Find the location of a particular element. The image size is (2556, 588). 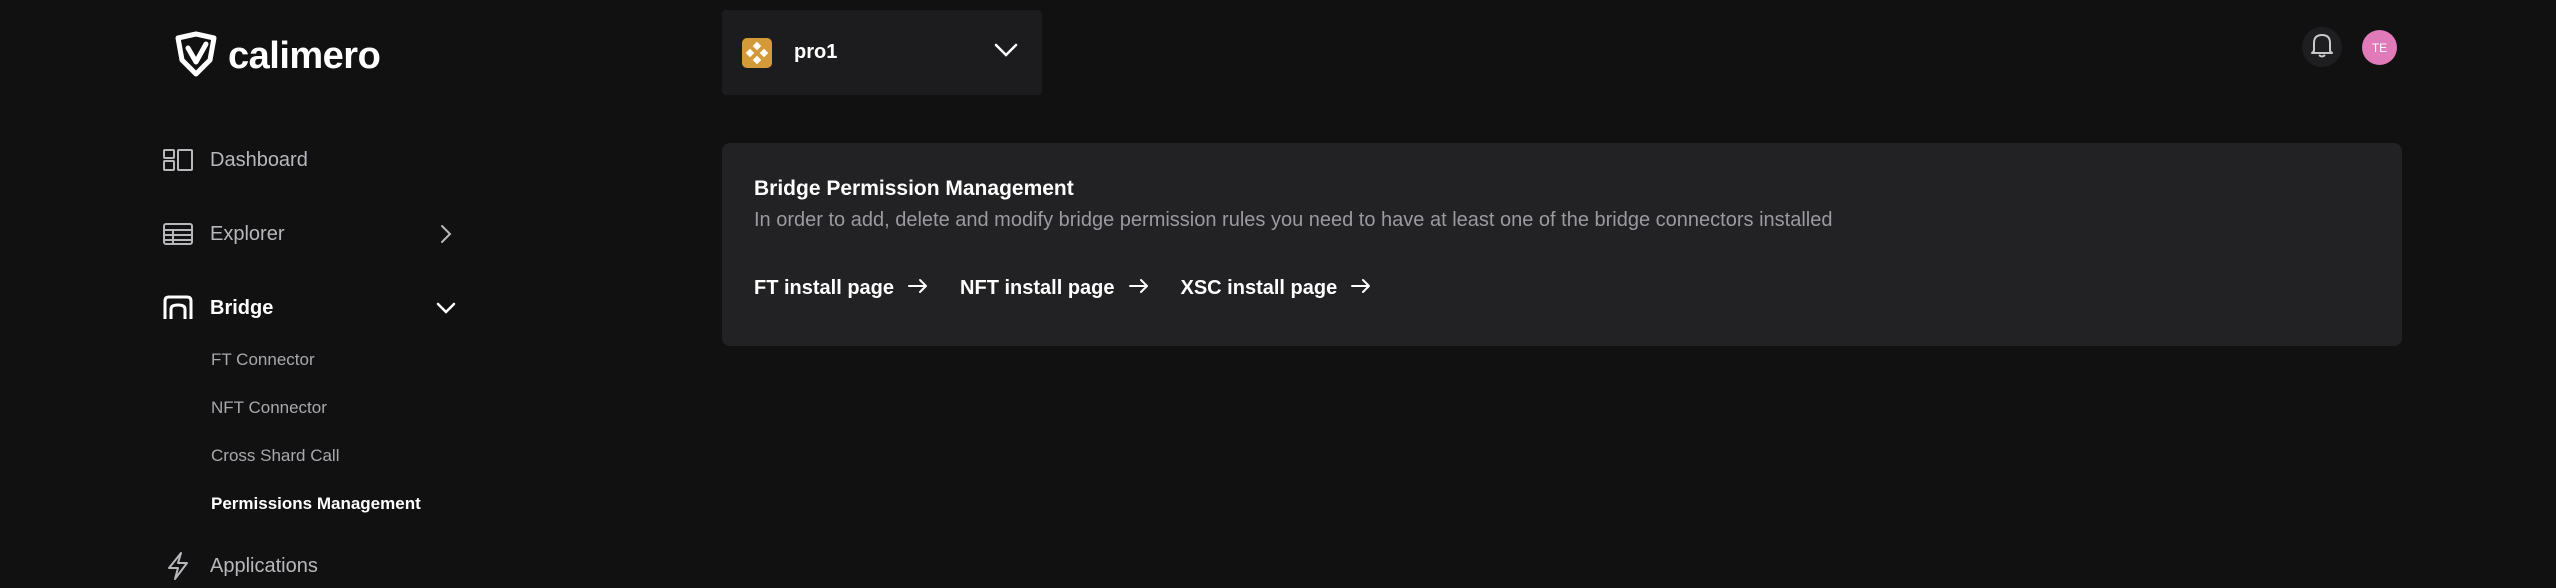

sidebar-item-bridge: Bridge is located at coordinates (312, 308).